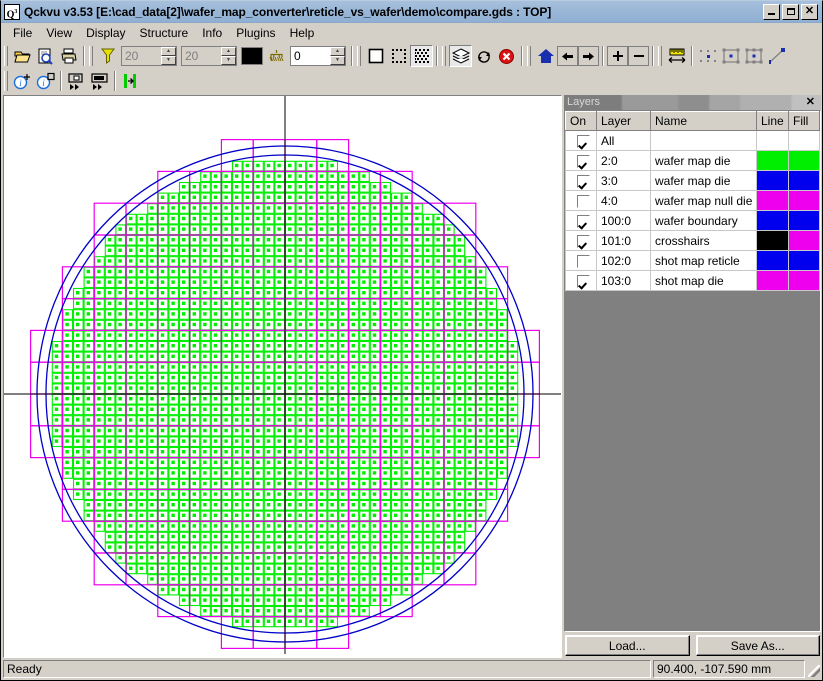 The width and height of the screenshot is (823, 681). Describe the element at coordinates (623, 121) in the screenshot. I see `column-layer: Layer` at that location.